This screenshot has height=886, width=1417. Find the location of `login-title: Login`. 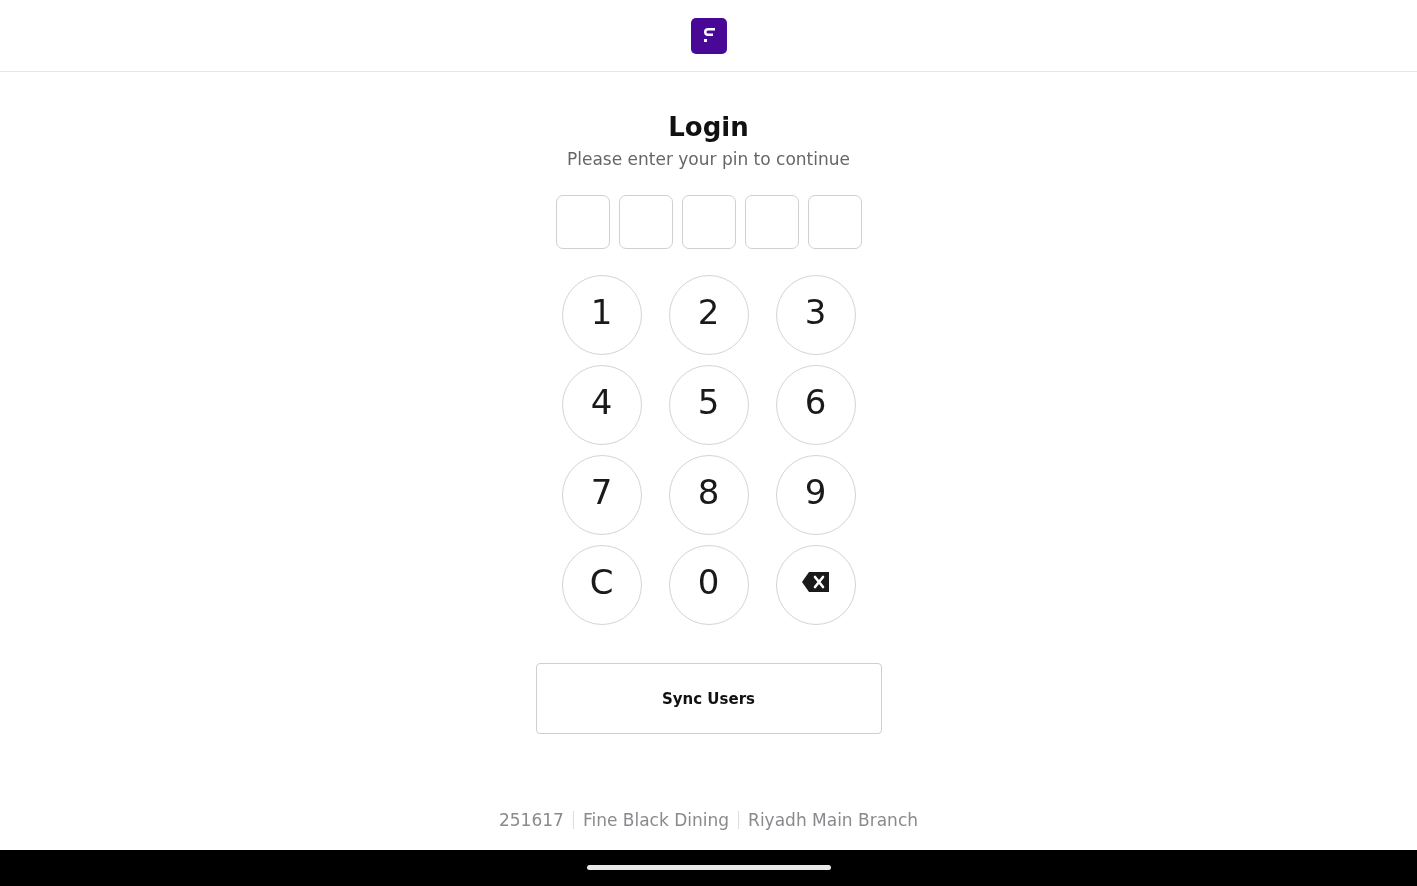

login-title: Login is located at coordinates (708, 127).